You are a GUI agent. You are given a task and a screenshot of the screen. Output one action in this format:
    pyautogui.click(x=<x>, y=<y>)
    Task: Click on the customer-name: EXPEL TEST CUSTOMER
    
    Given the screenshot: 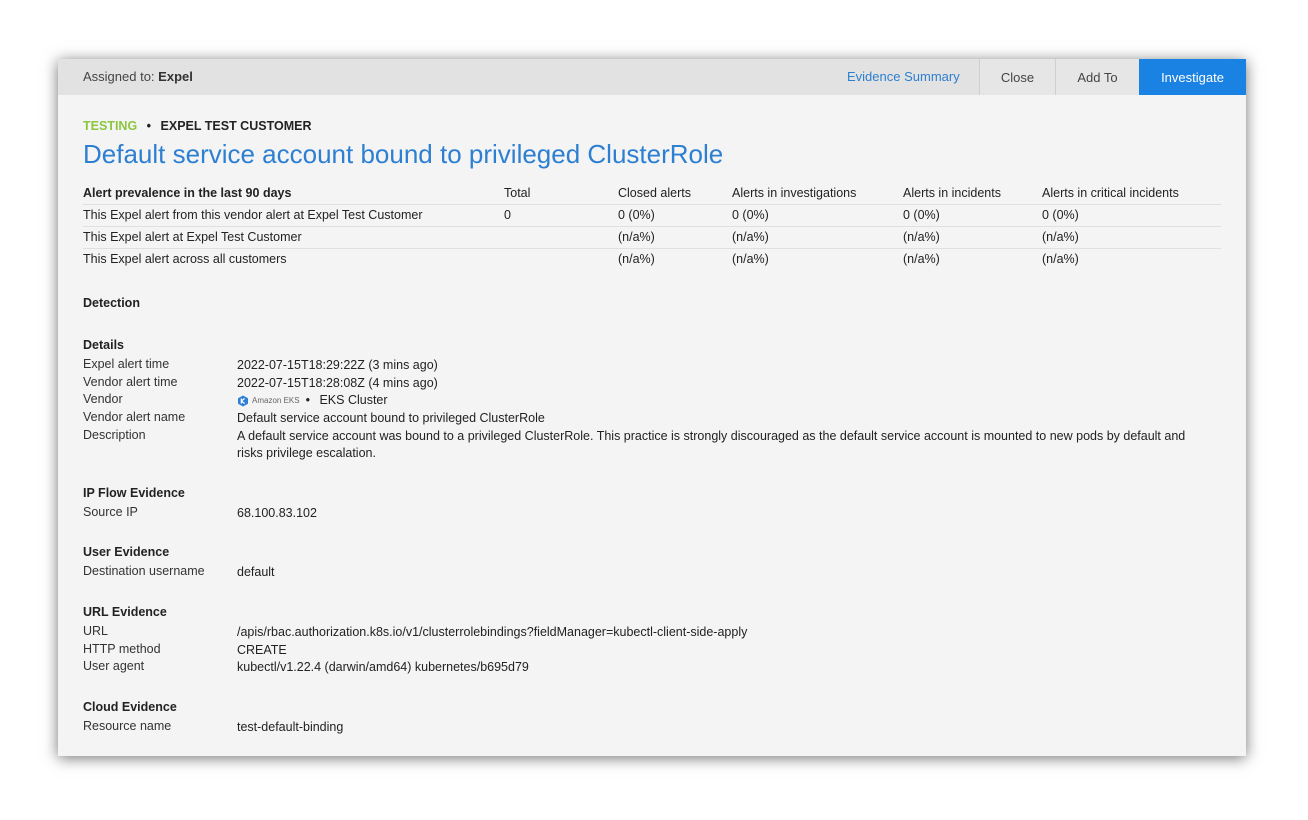 What is the action you would take?
    pyautogui.click(x=236, y=126)
    